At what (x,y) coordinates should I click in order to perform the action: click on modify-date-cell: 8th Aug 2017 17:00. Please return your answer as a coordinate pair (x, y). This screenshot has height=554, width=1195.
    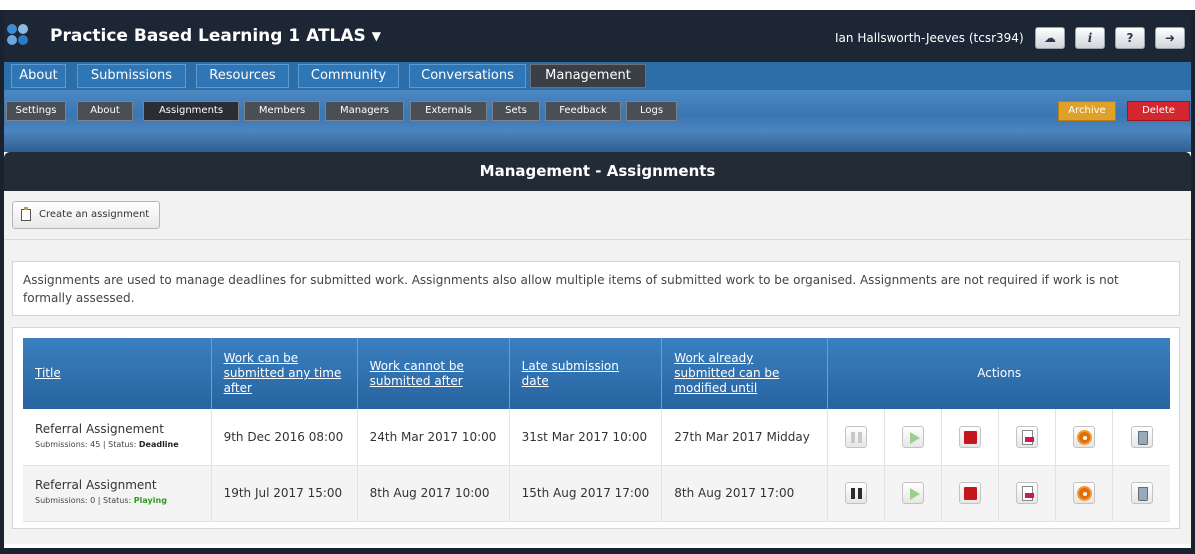
    Looking at the image, I should click on (745, 493).